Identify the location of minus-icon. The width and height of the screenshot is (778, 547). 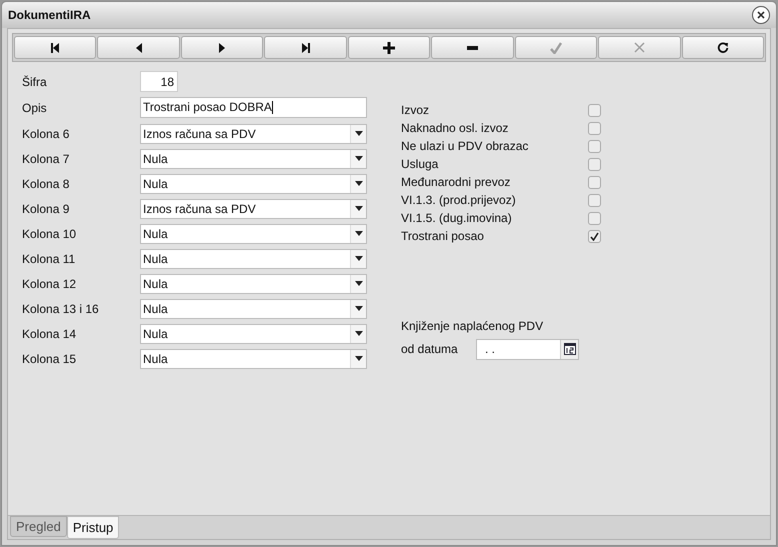
(472, 48).